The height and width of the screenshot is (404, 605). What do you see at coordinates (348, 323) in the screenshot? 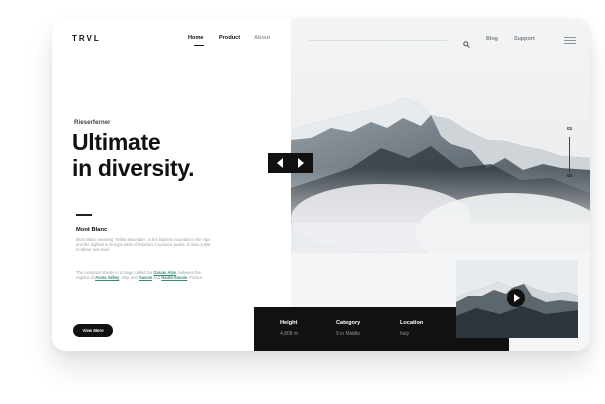
I see `stat-label-category: Category` at bounding box center [348, 323].